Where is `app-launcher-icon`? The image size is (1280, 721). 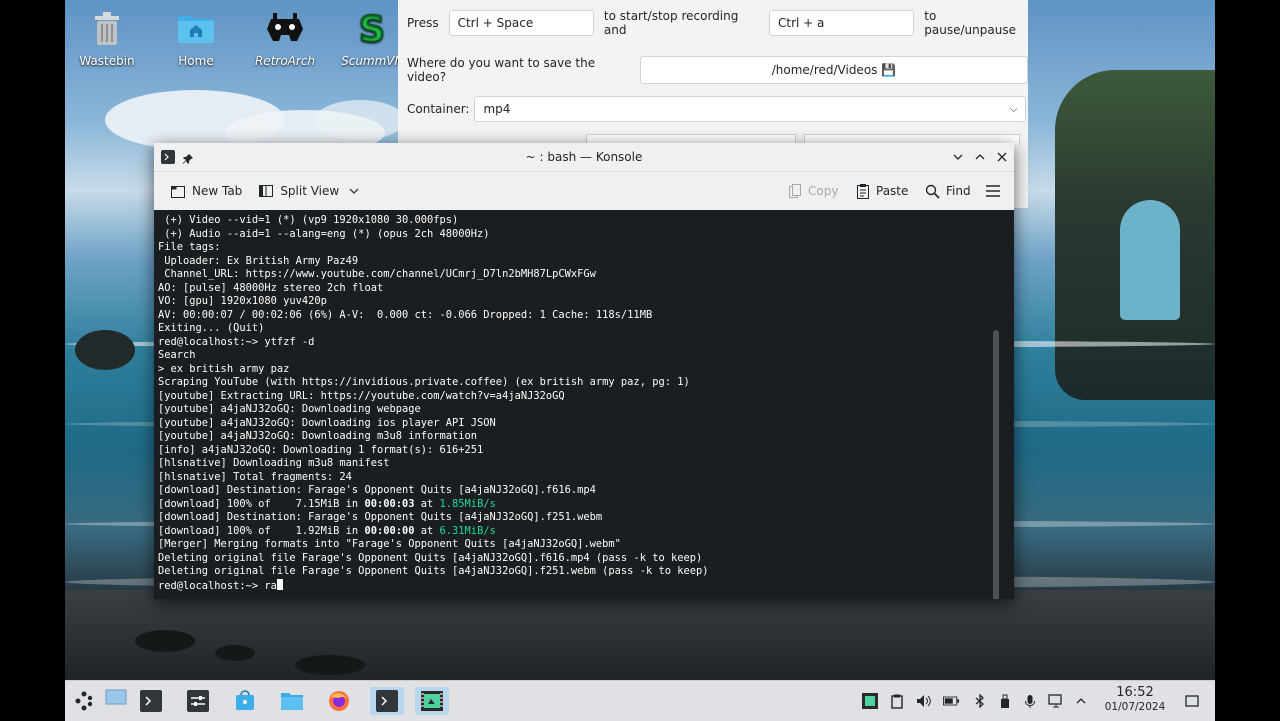 app-launcher-icon is located at coordinates (84, 701).